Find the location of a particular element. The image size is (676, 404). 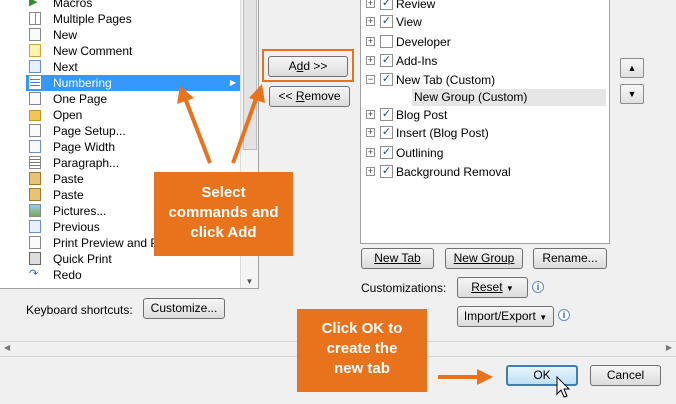

arrow-to-numbering is located at coordinates (194, 125).